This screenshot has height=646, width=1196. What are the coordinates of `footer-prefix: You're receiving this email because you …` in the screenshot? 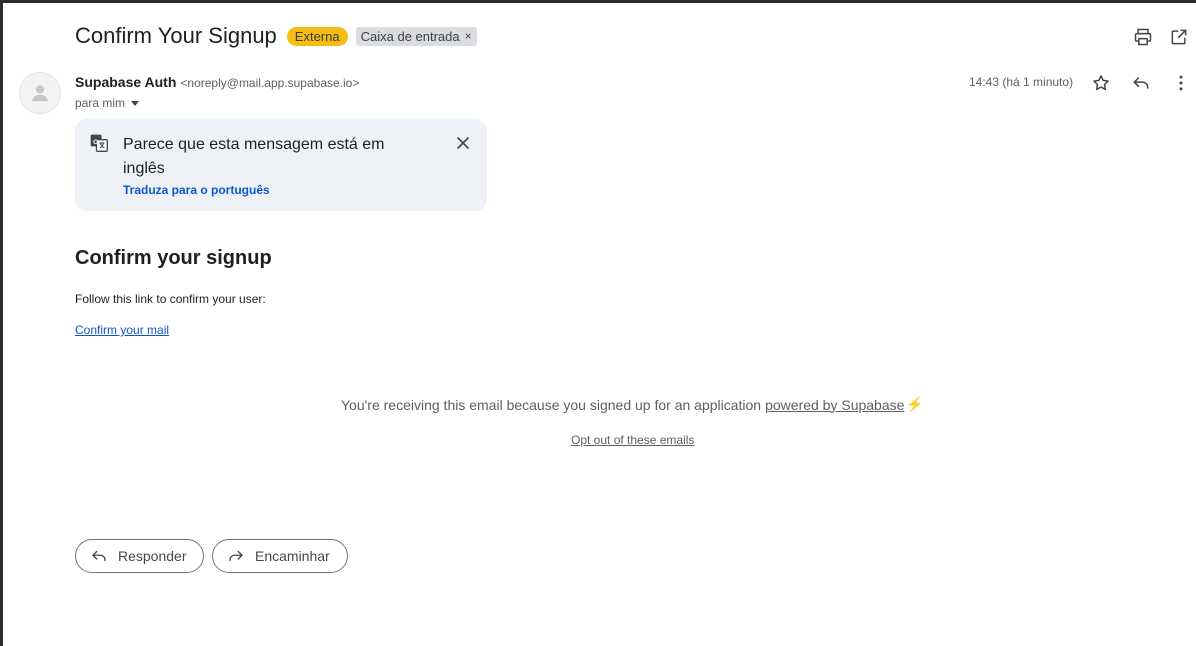 It's located at (551, 404).